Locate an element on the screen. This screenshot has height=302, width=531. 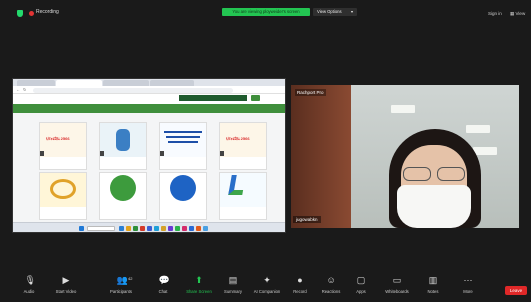
reload-icon: ↻ is located at coordinates (24, 89).